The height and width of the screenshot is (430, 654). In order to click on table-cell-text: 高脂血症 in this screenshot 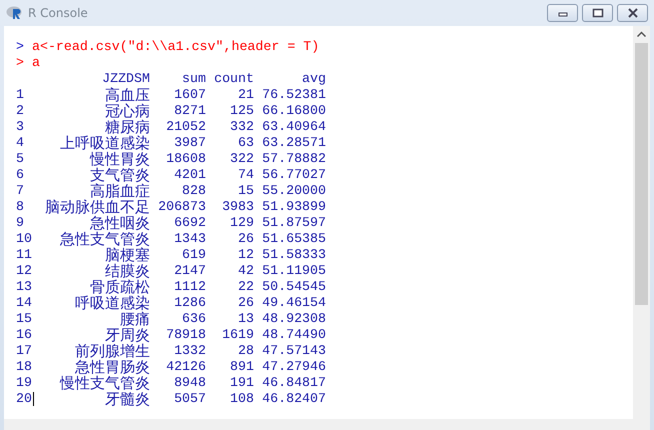, I will do `click(120, 191)`.